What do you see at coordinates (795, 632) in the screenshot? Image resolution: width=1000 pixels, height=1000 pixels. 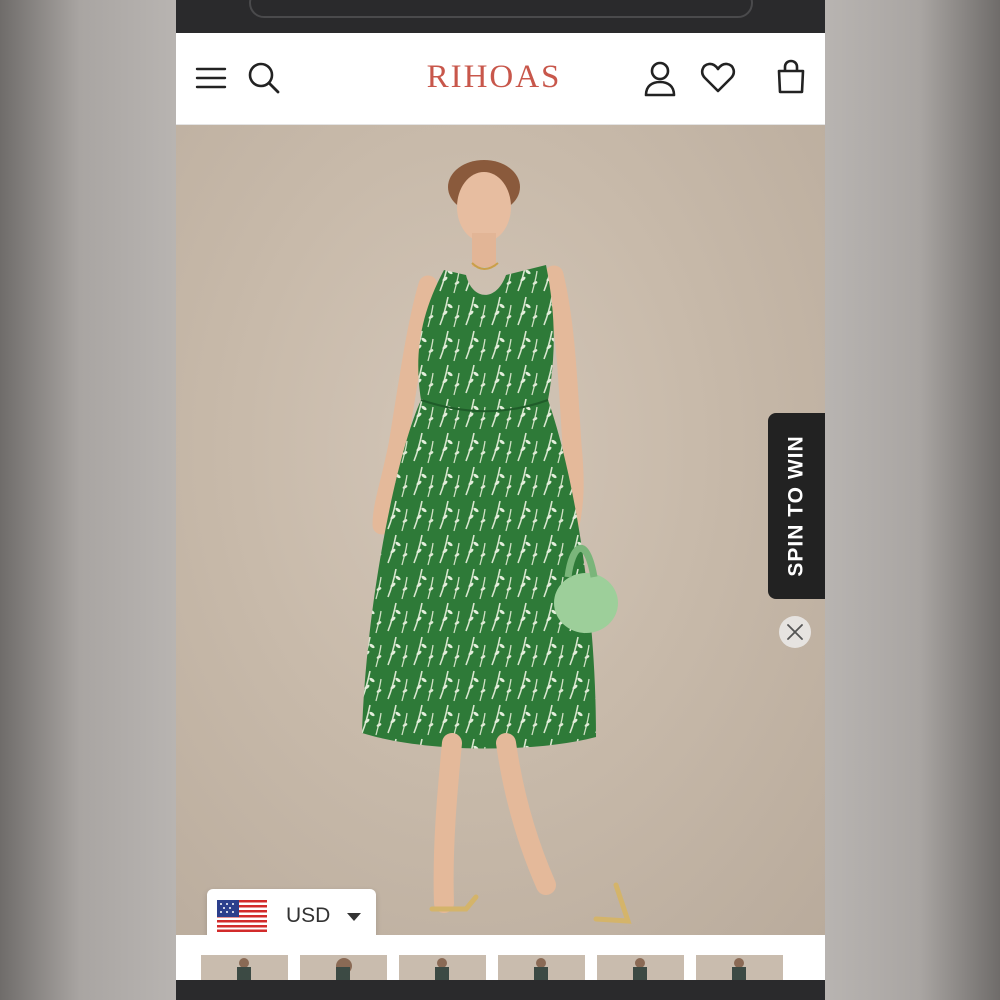 I see `close-icon` at bounding box center [795, 632].